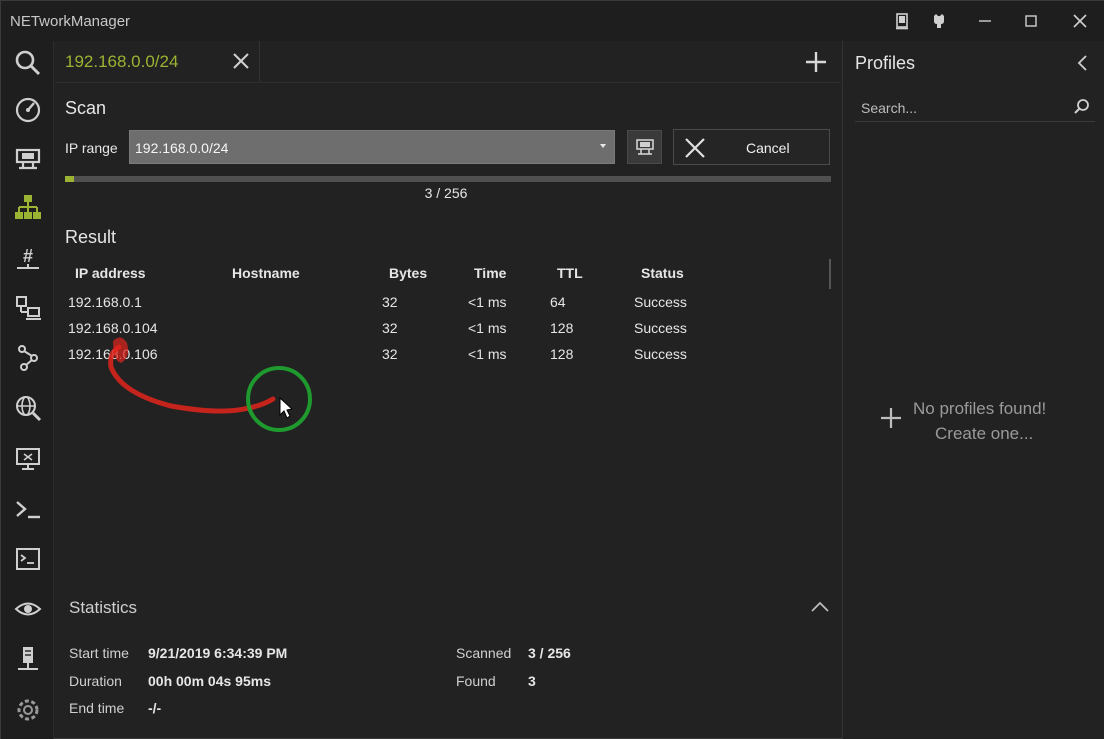 The height and width of the screenshot is (739, 1104). Describe the element at coordinates (27, 158) in the screenshot. I see `network-interface-icon` at that location.